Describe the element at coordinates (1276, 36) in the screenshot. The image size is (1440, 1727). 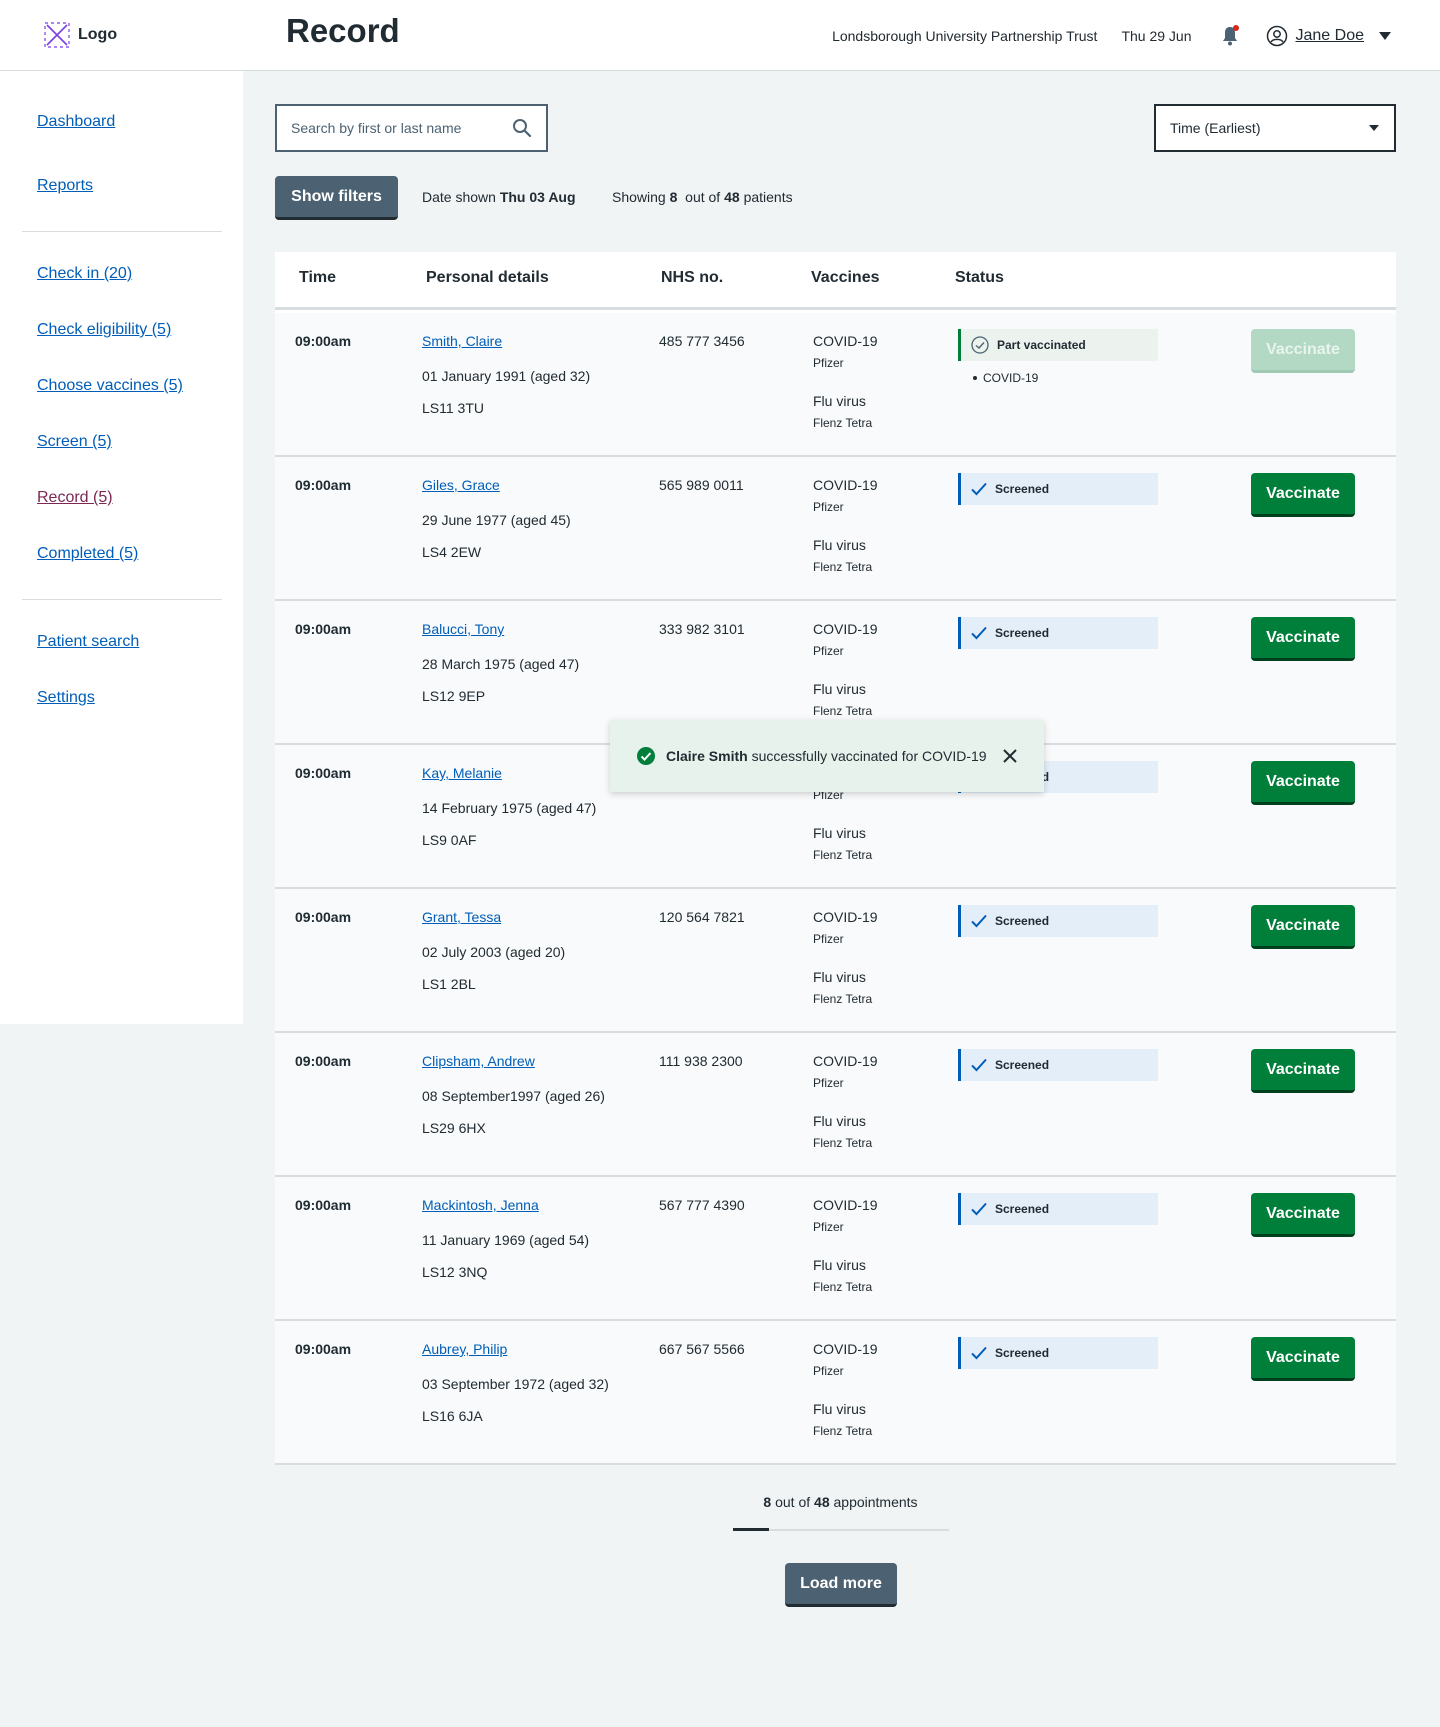
I see `user-avatar-icon` at that location.